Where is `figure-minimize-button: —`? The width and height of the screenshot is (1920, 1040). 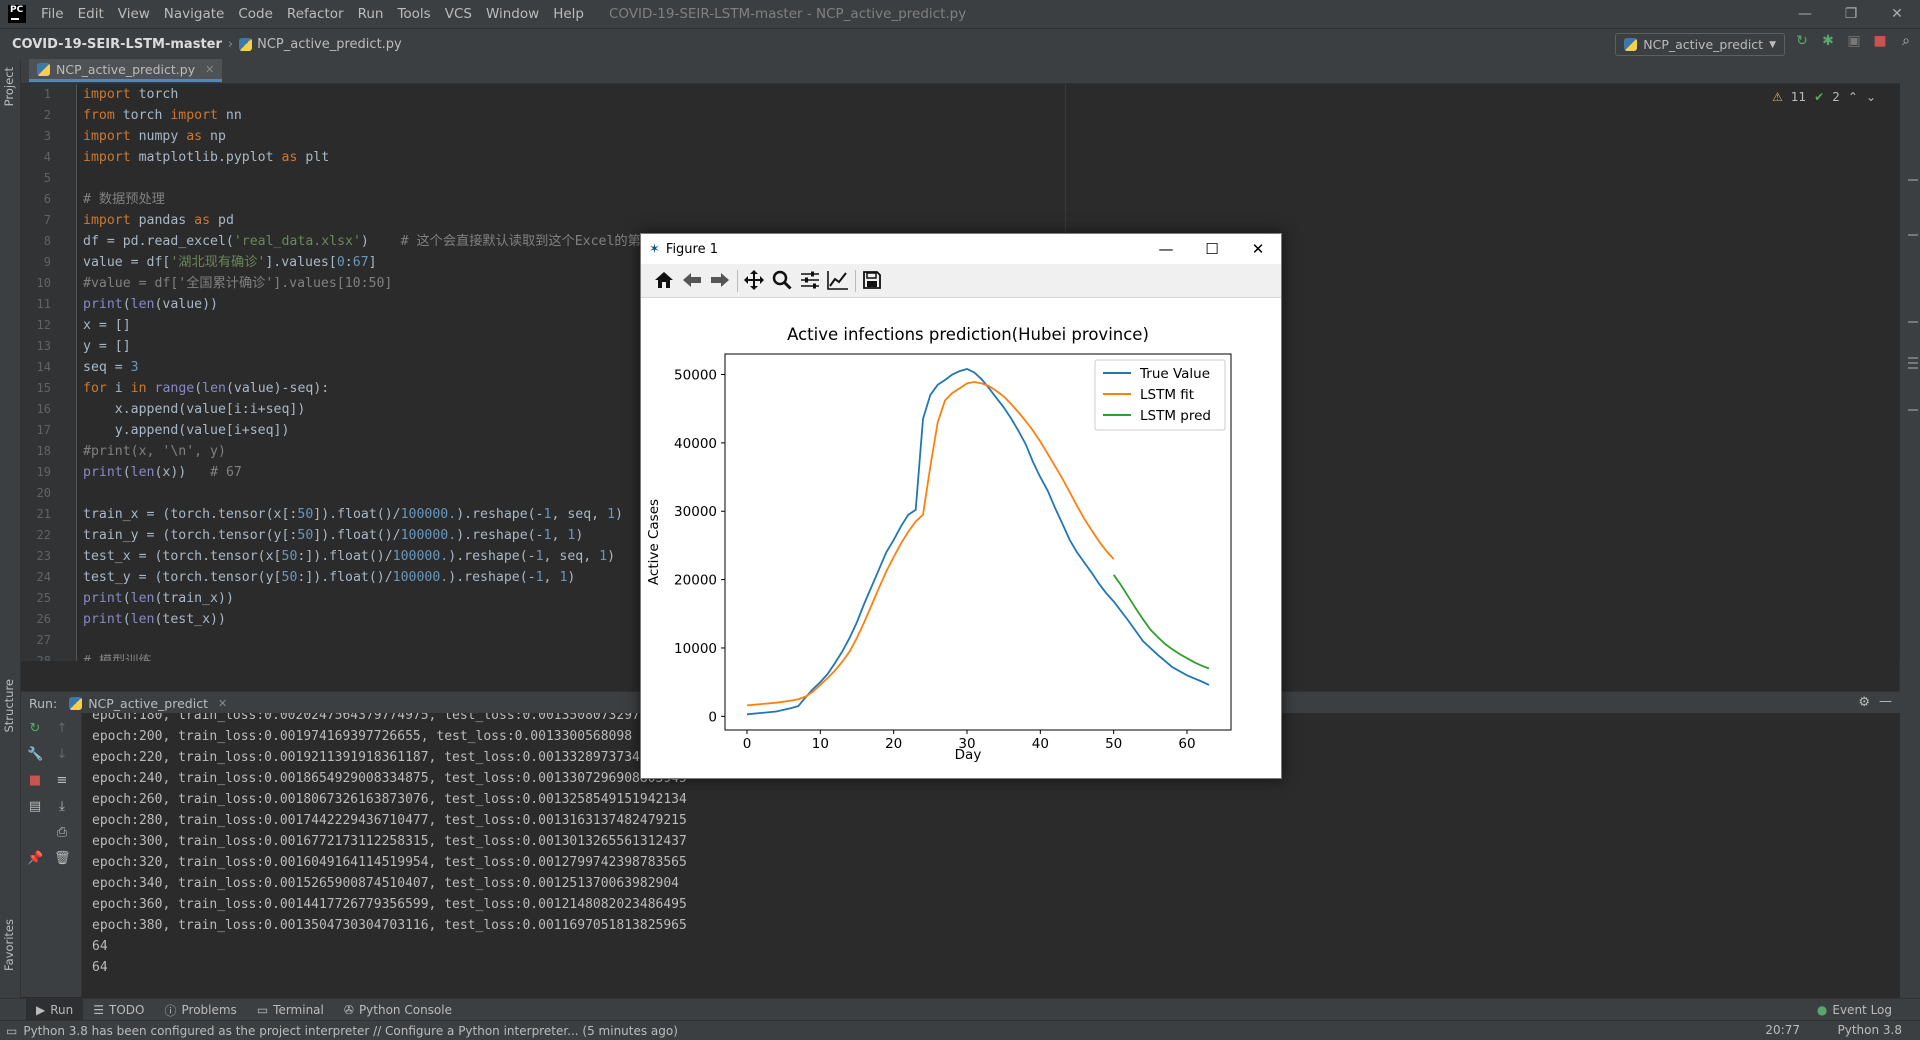
figure-minimize-button: — is located at coordinates (1166, 249).